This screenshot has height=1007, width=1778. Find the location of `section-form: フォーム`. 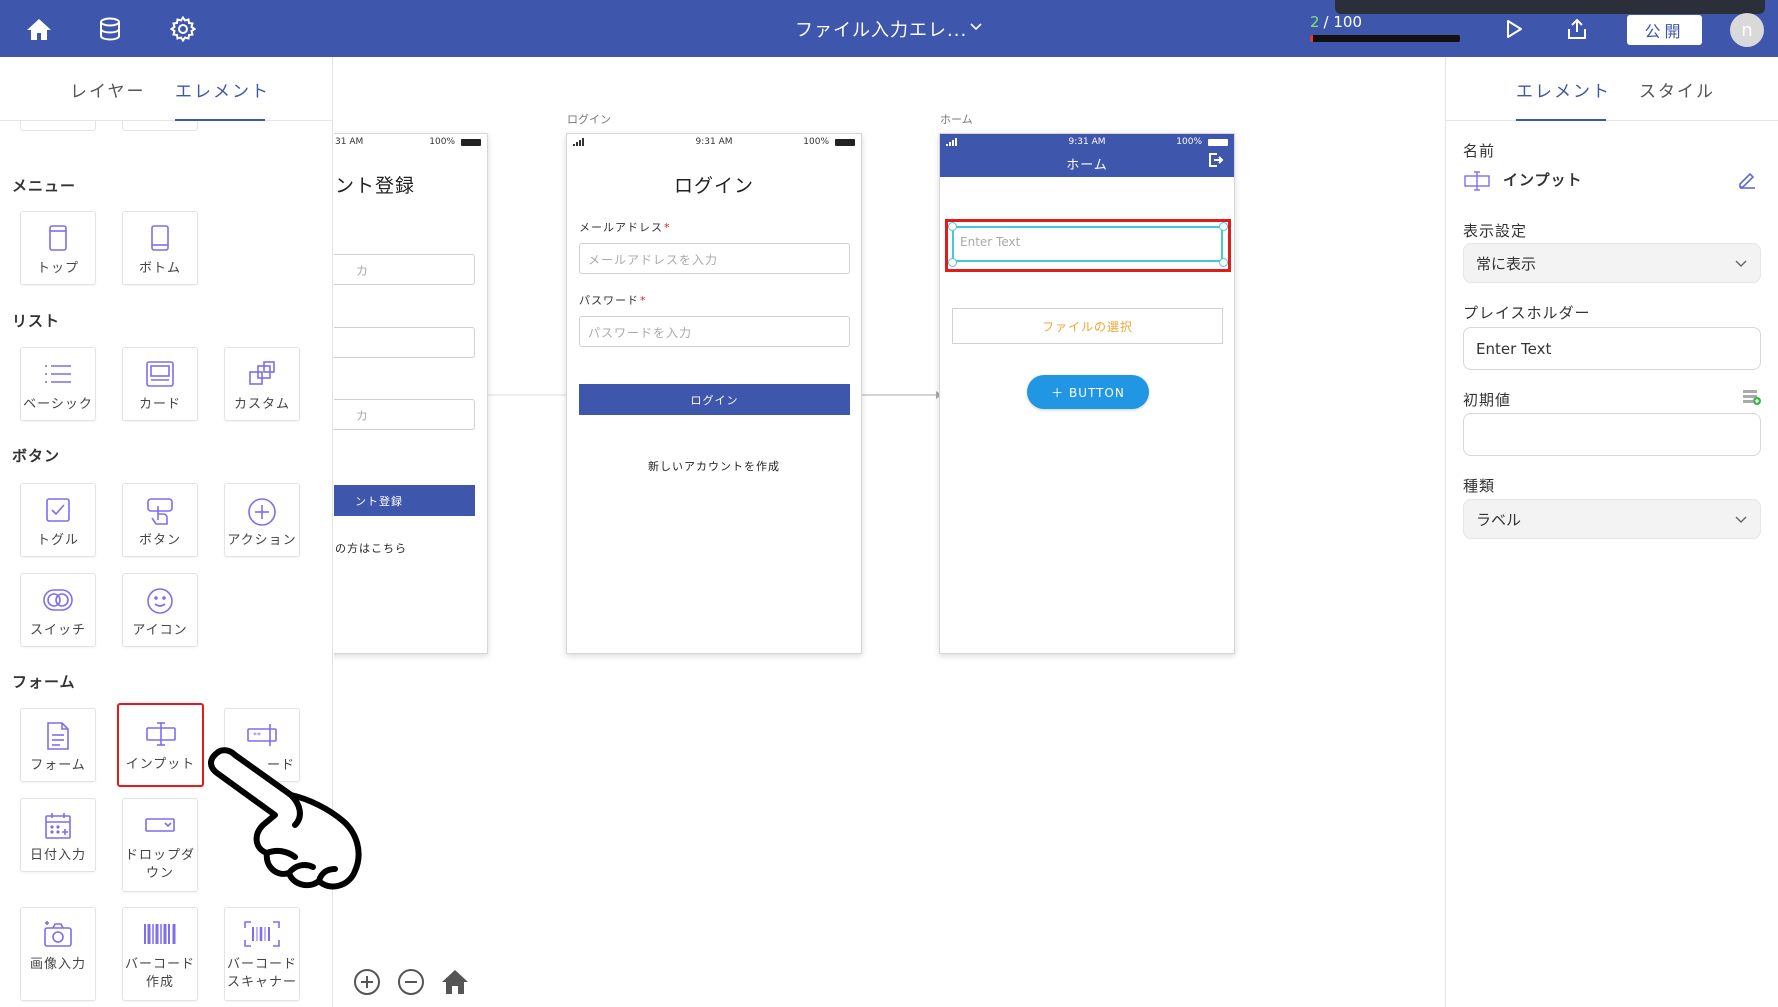

section-form: フォーム is located at coordinates (44, 682).